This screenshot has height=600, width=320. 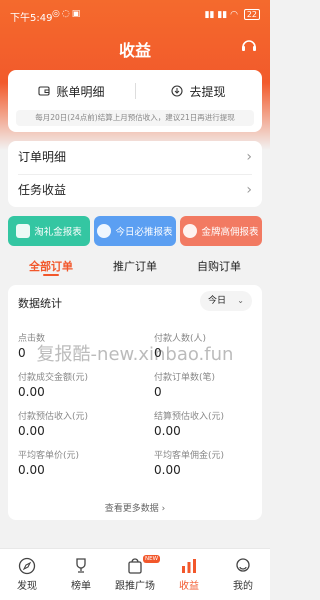 I want to click on clock-icon, so click(x=104, y=231).